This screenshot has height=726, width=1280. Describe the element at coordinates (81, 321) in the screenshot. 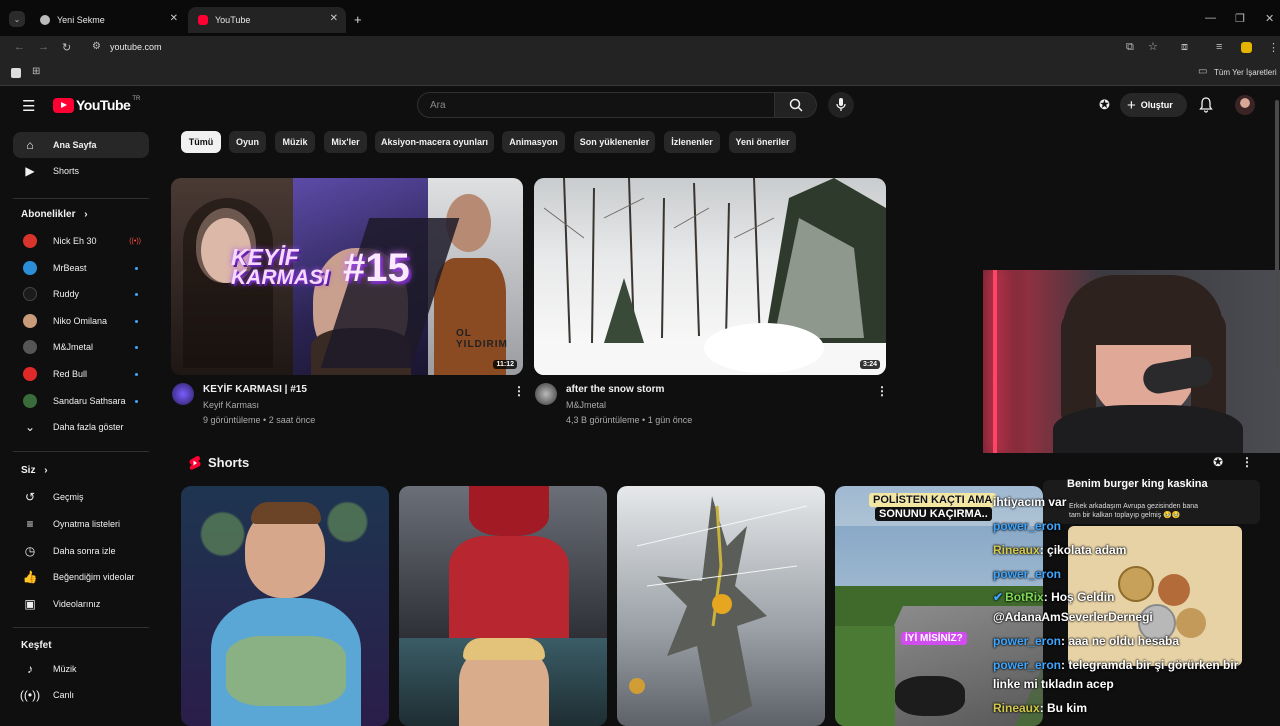

I see `sidebar-item-subscription: Niko Omilana` at that location.